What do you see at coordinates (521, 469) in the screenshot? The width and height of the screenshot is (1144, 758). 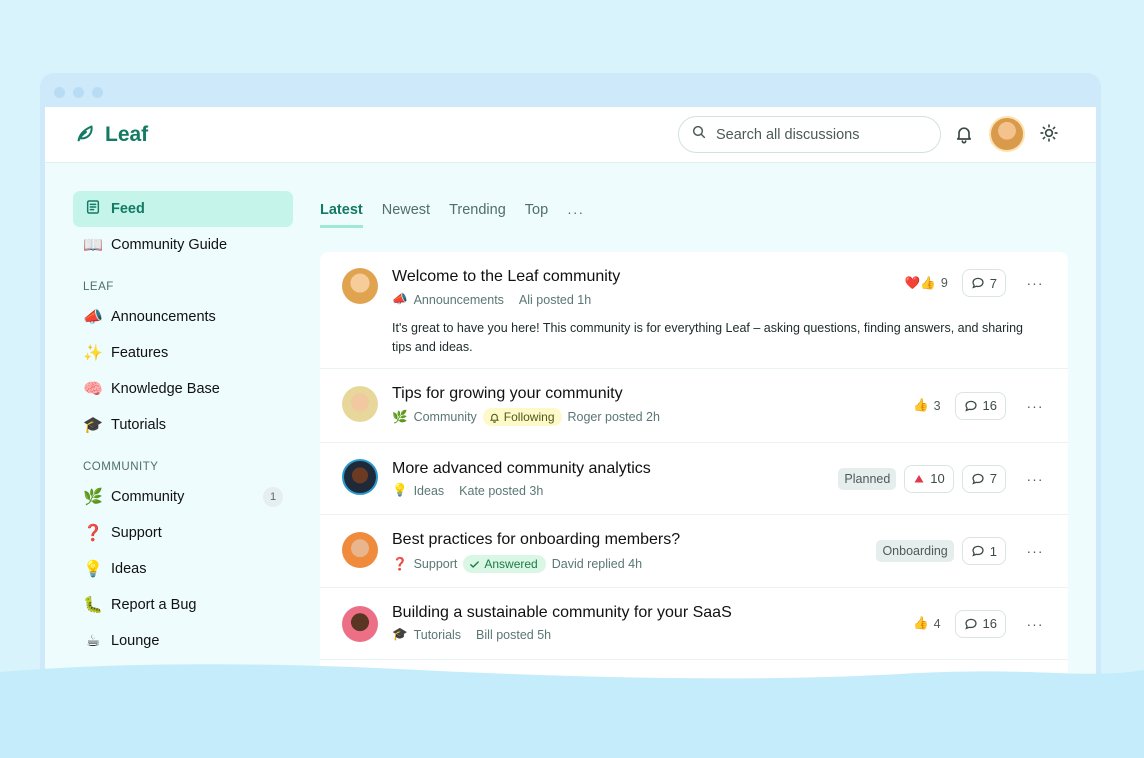 I see `post-title: More advanced community analytics` at bounding box center [521, 469].